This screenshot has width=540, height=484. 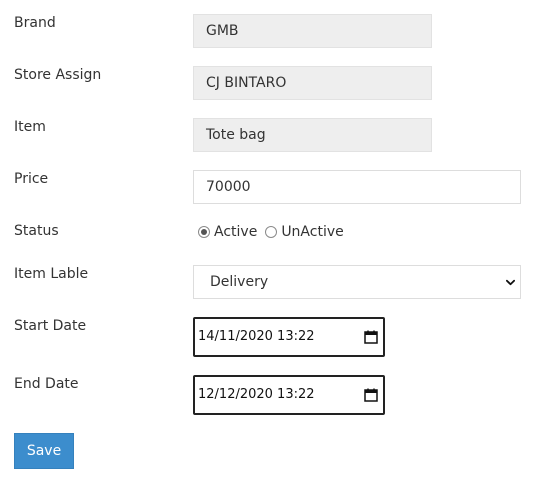 What do you see at coordinates (50, 326) in the screenshot?
I see `start-date-label: Start Date` at bounding box center [50, 326].